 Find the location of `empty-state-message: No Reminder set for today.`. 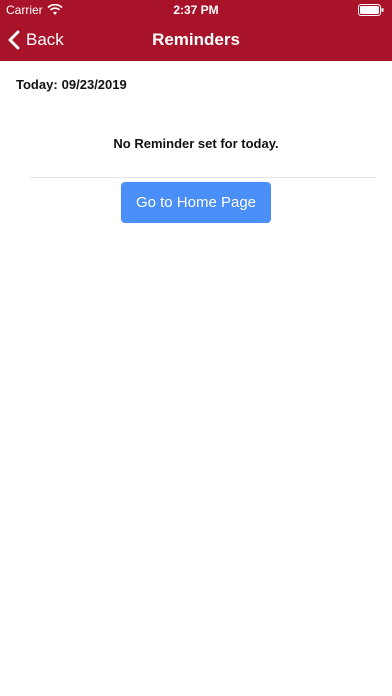

empty-state-message: No Reminder set for today. is located at coordinates (196, 143).